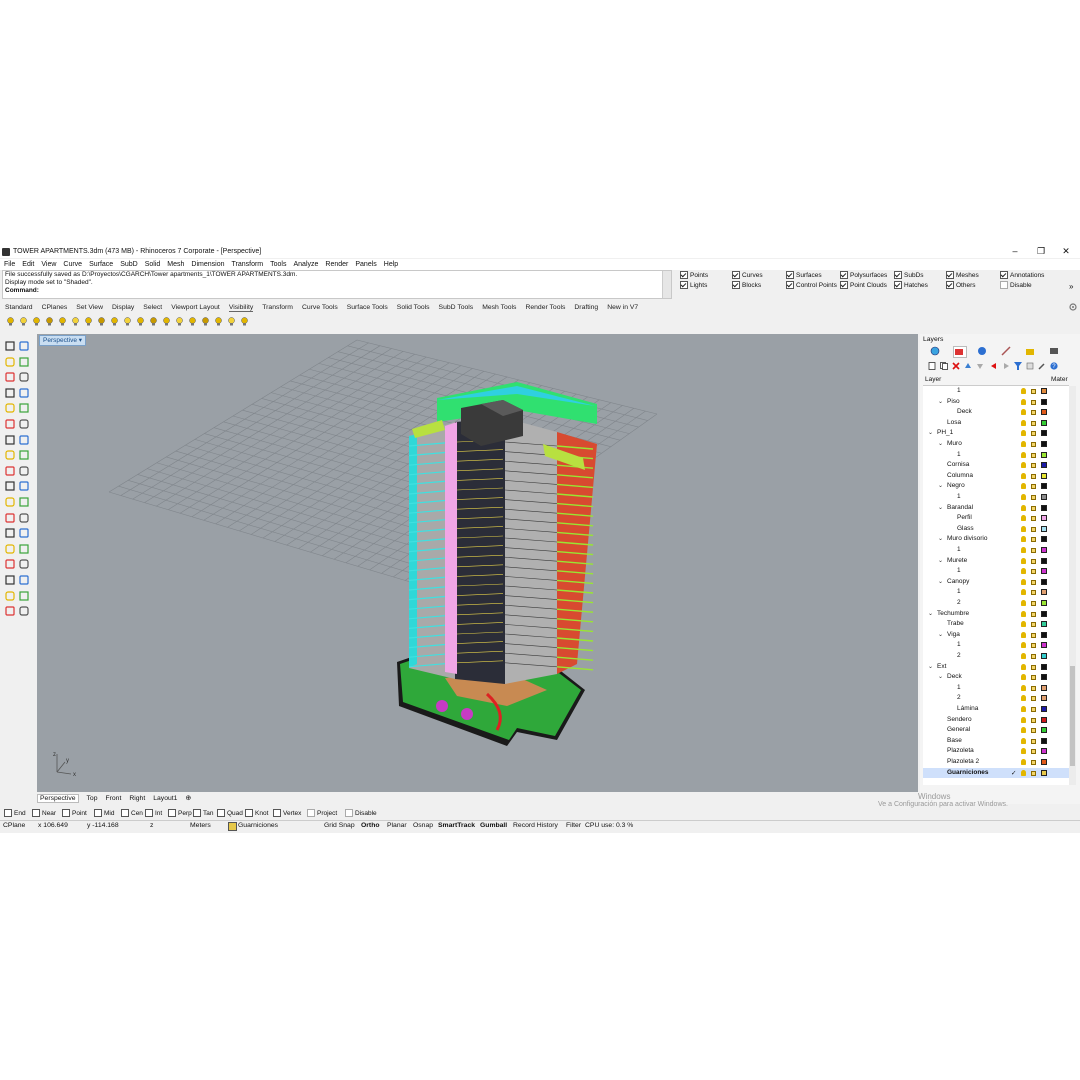 This screenshot has height=1080, width=1080. I want to click on filter-points: Points, so click(694, 275).